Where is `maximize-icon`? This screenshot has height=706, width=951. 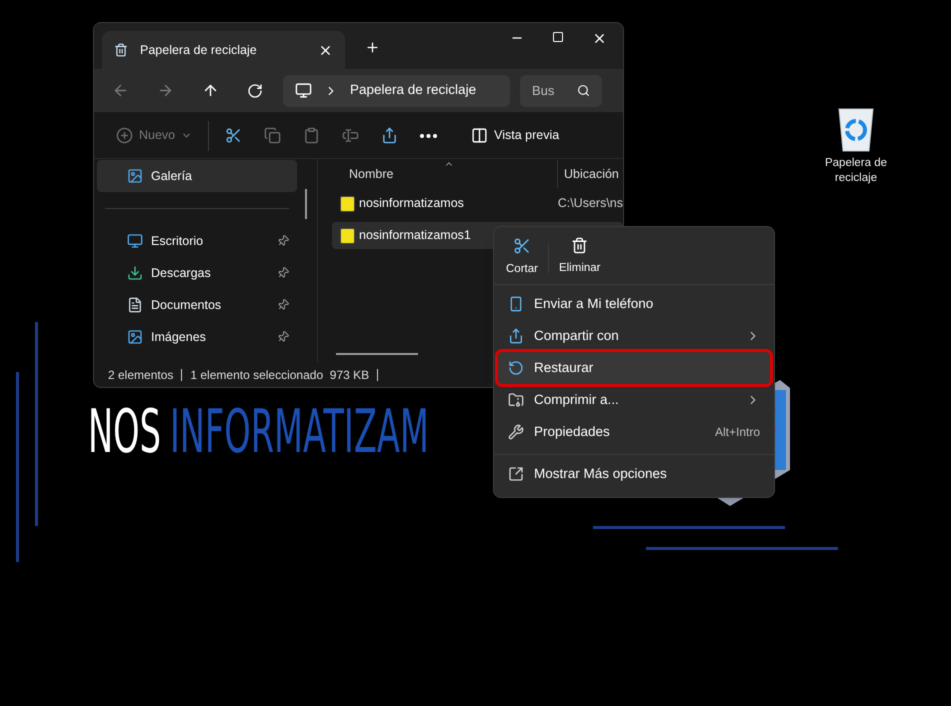 maximize-icon is located at coordinates (558, 37).